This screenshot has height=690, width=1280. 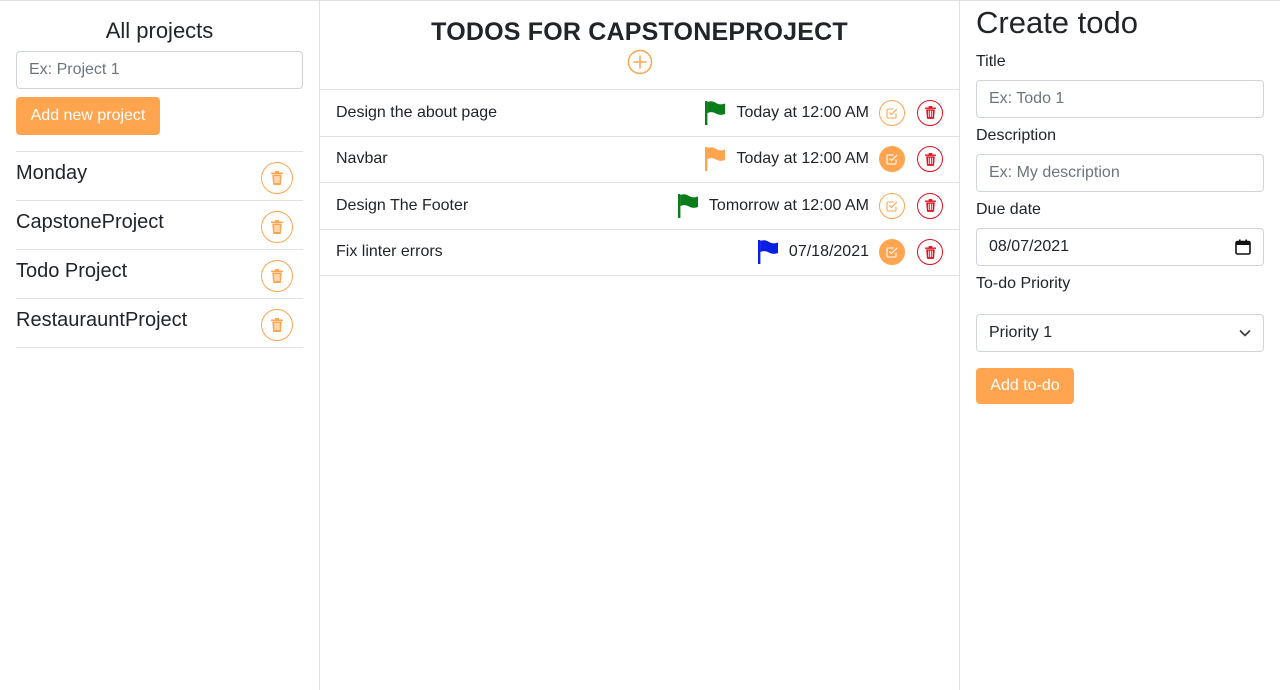 What do you see at coordinates (101, 323) in the screenshot?
I see `project-name: RestaurauntProject` at bounding box center [101, 323].